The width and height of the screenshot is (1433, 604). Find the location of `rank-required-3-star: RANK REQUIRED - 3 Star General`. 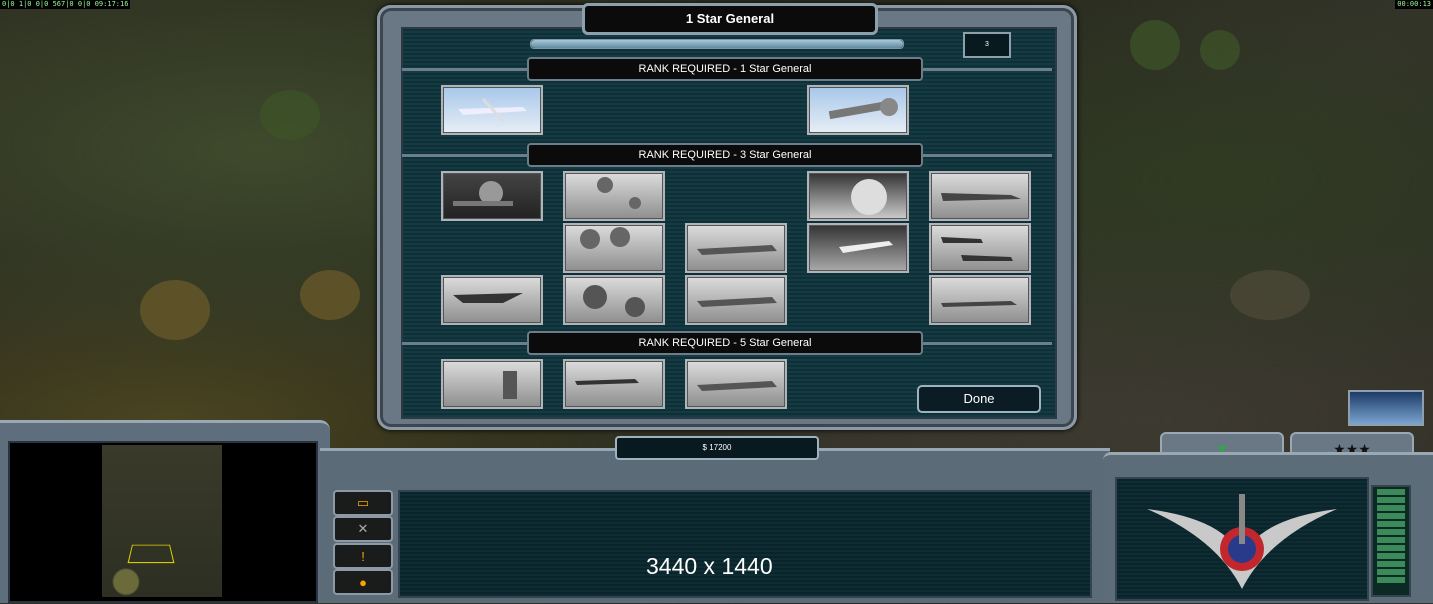

rank-required-3-star: RANK REQUIRED - 3 Star General is located at coordinates (725, 155).